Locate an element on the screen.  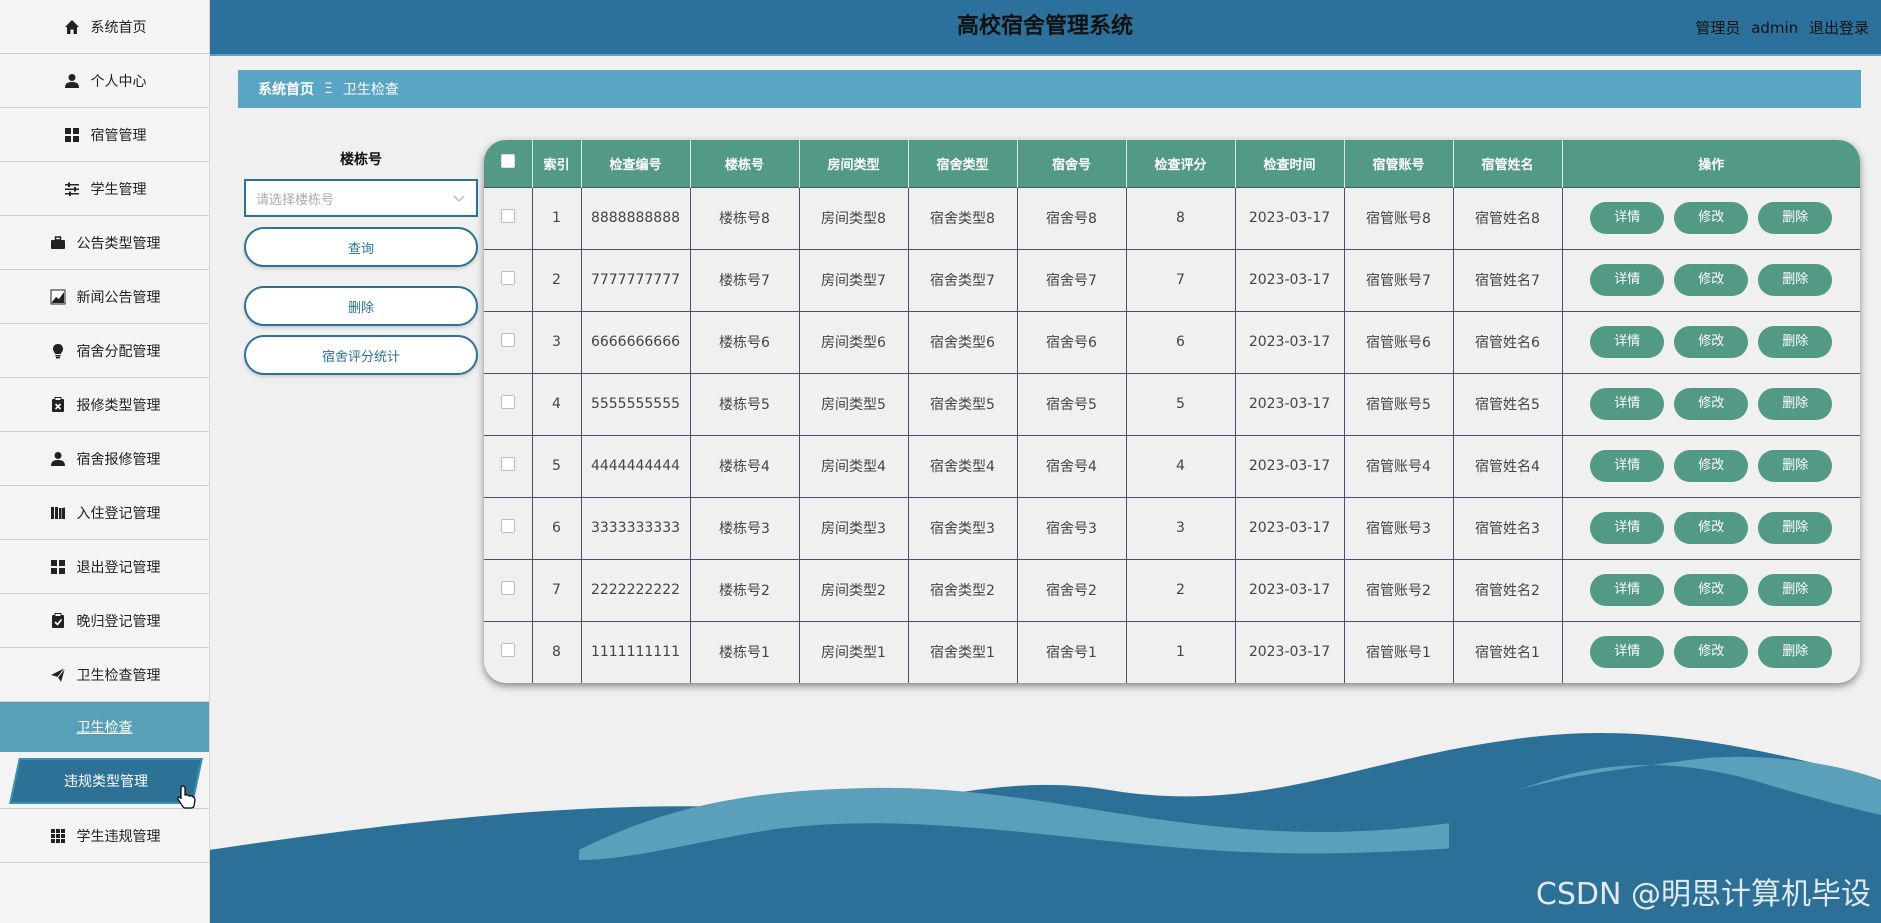
index-cell: 7 is located at coordinates (557, 590).